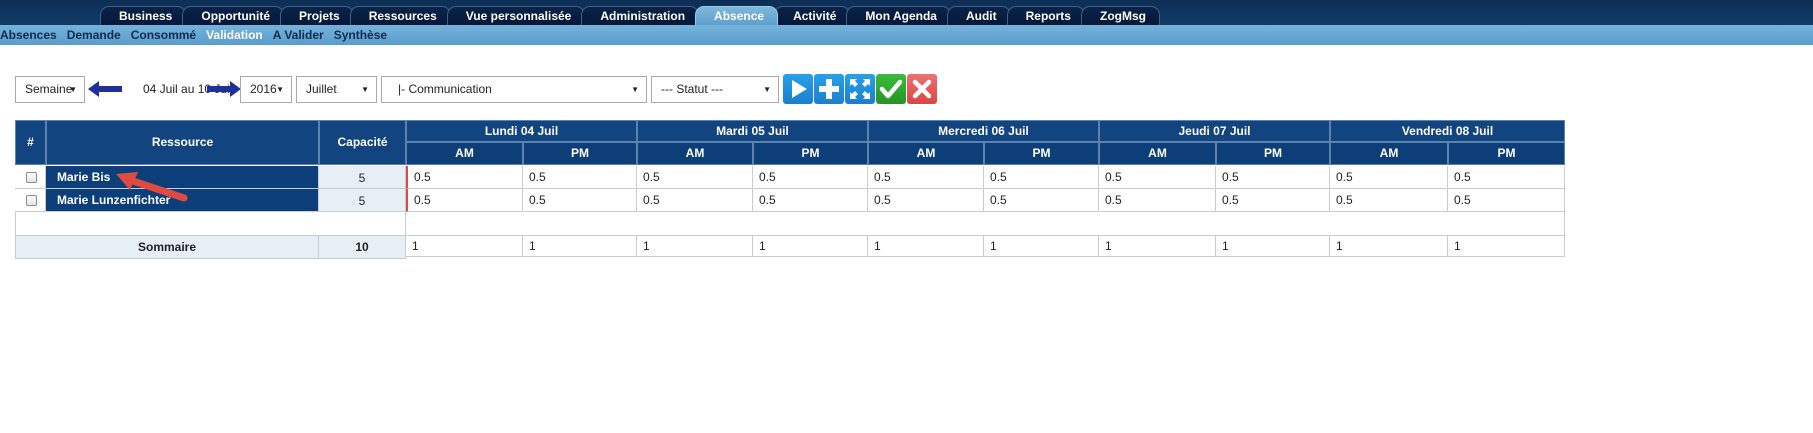 Image resolution: width=1813 pixels, height=433 pixels. I want to click on expand-icon, so click(860, 89).